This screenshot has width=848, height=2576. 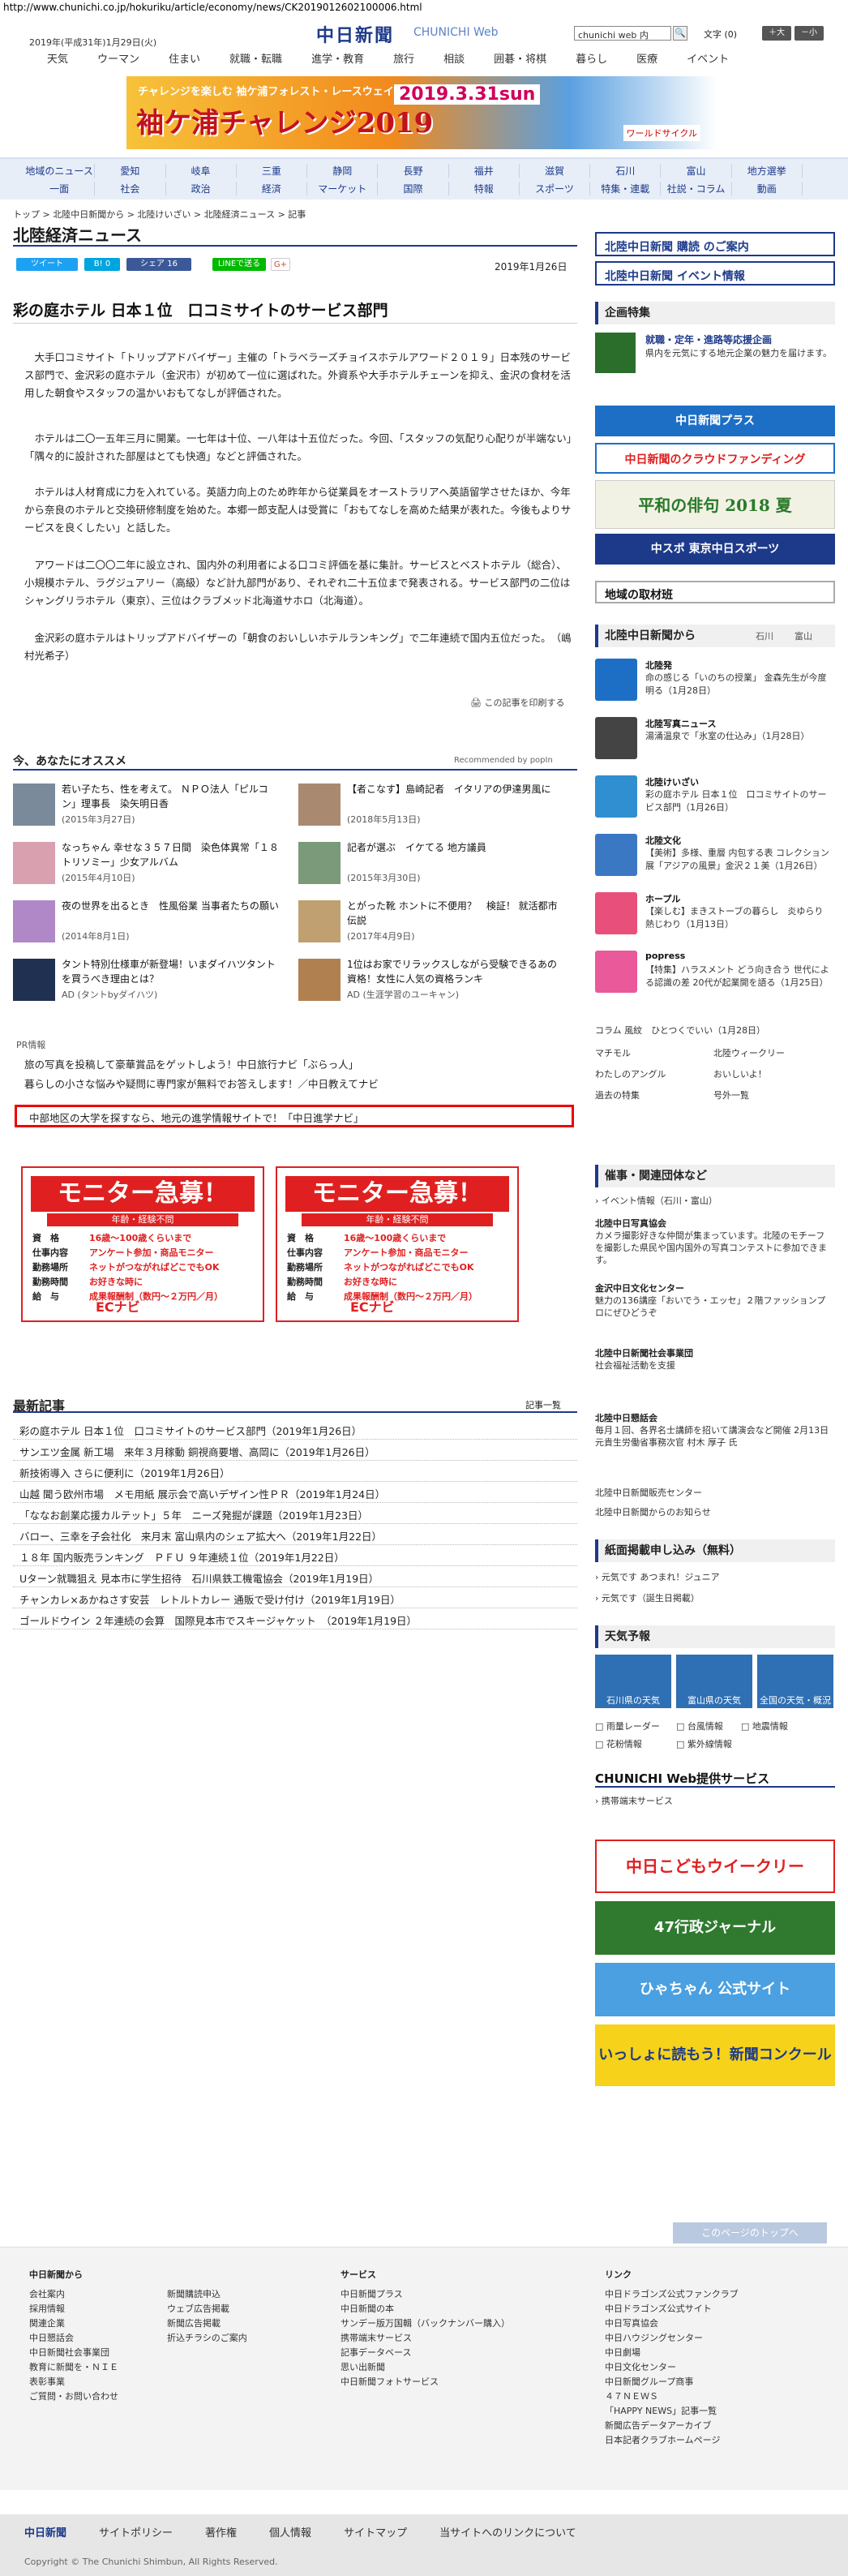 What do you see at coordinates (73, 2353) in the screenshot?
I see `footer-link: 中日新聞社会事業団` at bounding box center [73, 2353].